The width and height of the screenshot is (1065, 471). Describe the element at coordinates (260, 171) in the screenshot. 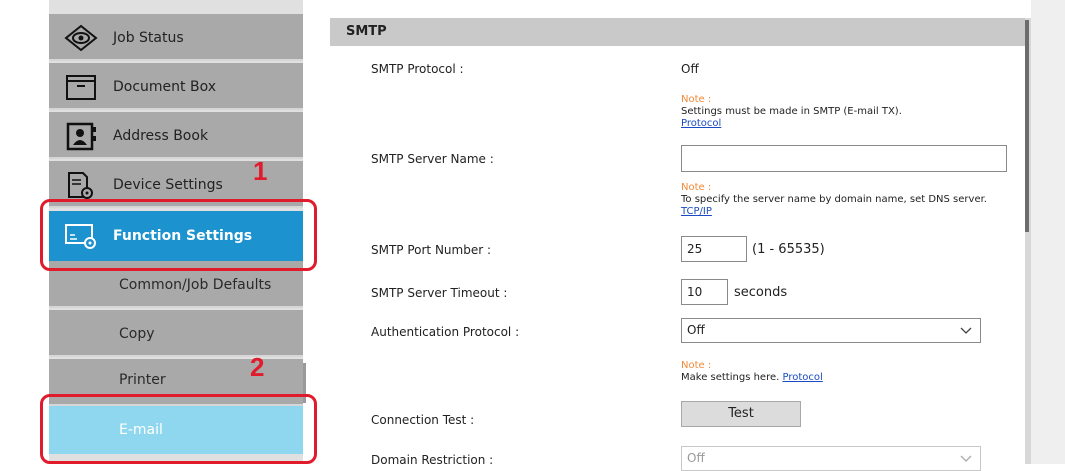

I see `callout-number-1: 1` at that location.